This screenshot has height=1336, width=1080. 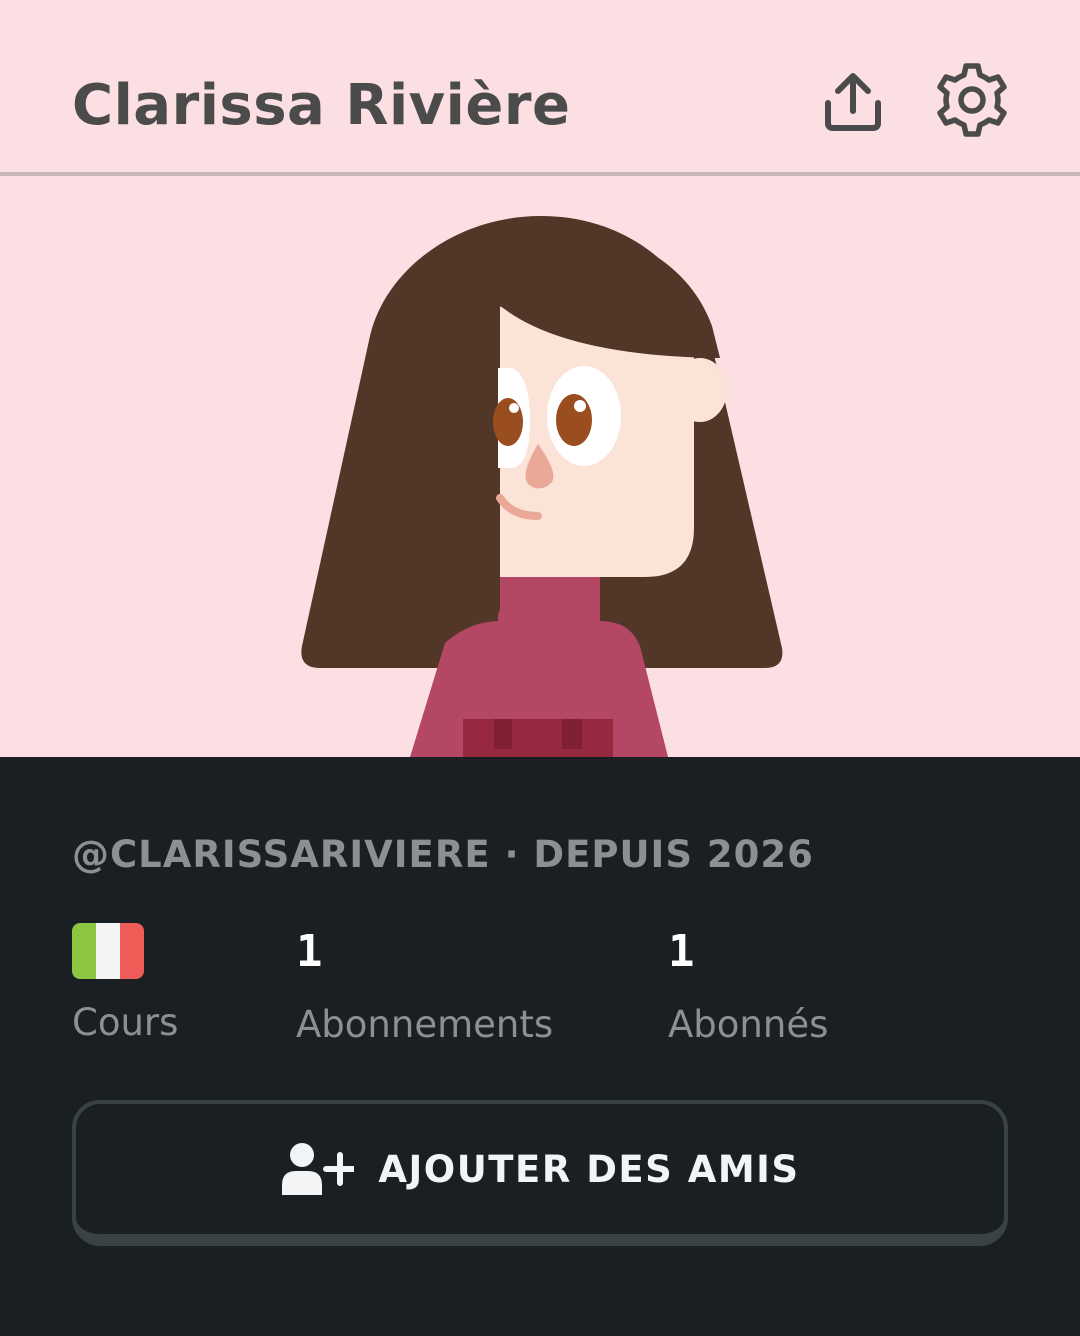 I want to click on gear-icon, so click(x=972, y=100).